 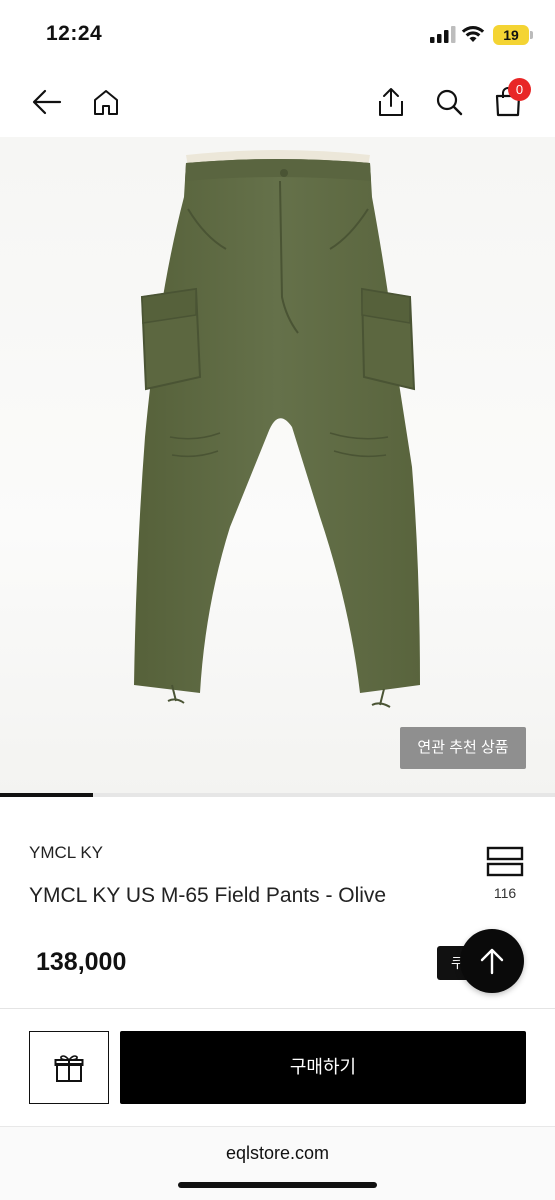 I want to click on status-time: 12:24, so click(x=74, y=33).